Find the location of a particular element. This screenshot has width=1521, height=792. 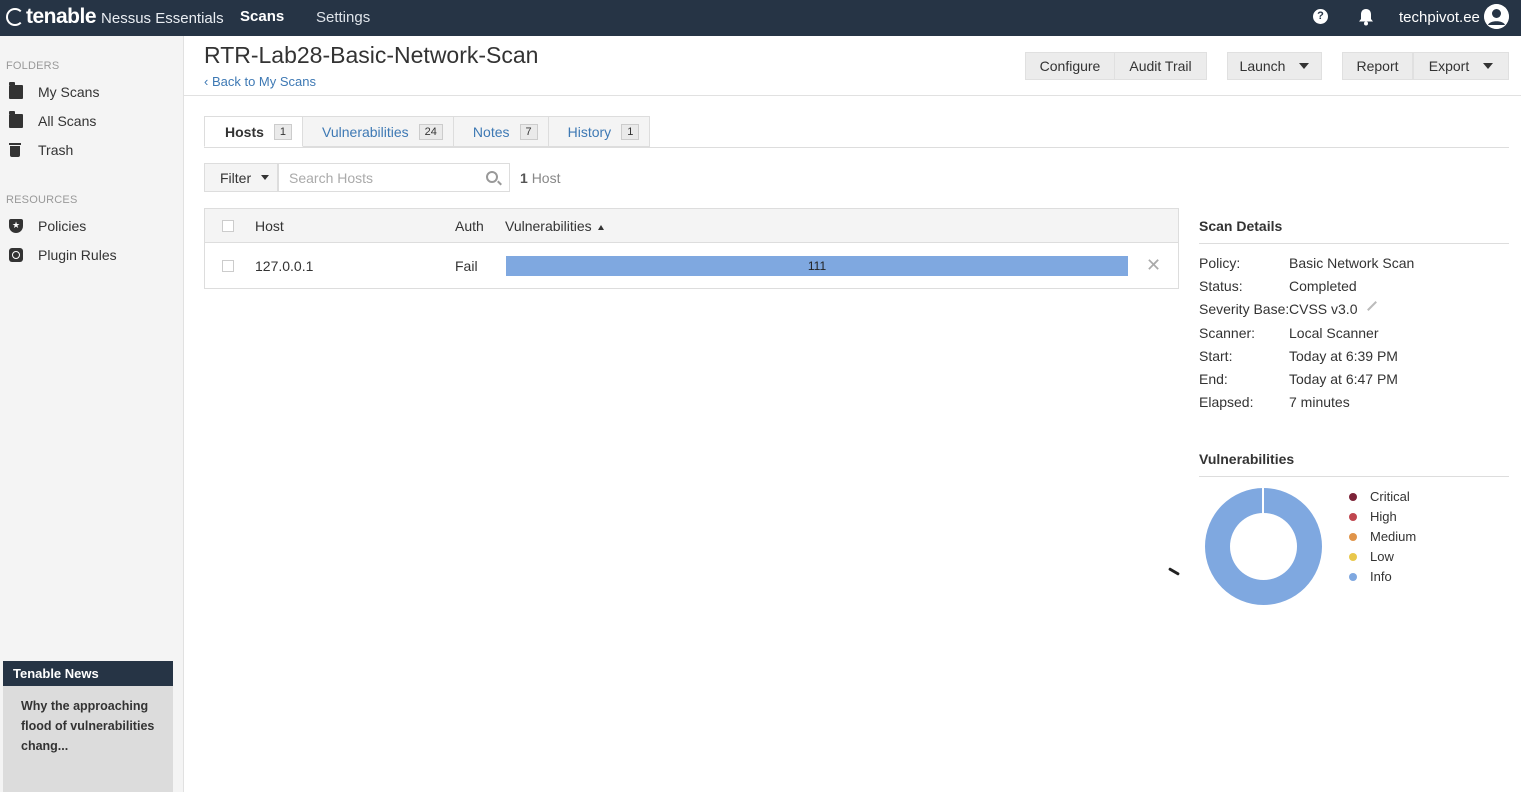

legend-item: Critical is located at coordinates (1379, 496).